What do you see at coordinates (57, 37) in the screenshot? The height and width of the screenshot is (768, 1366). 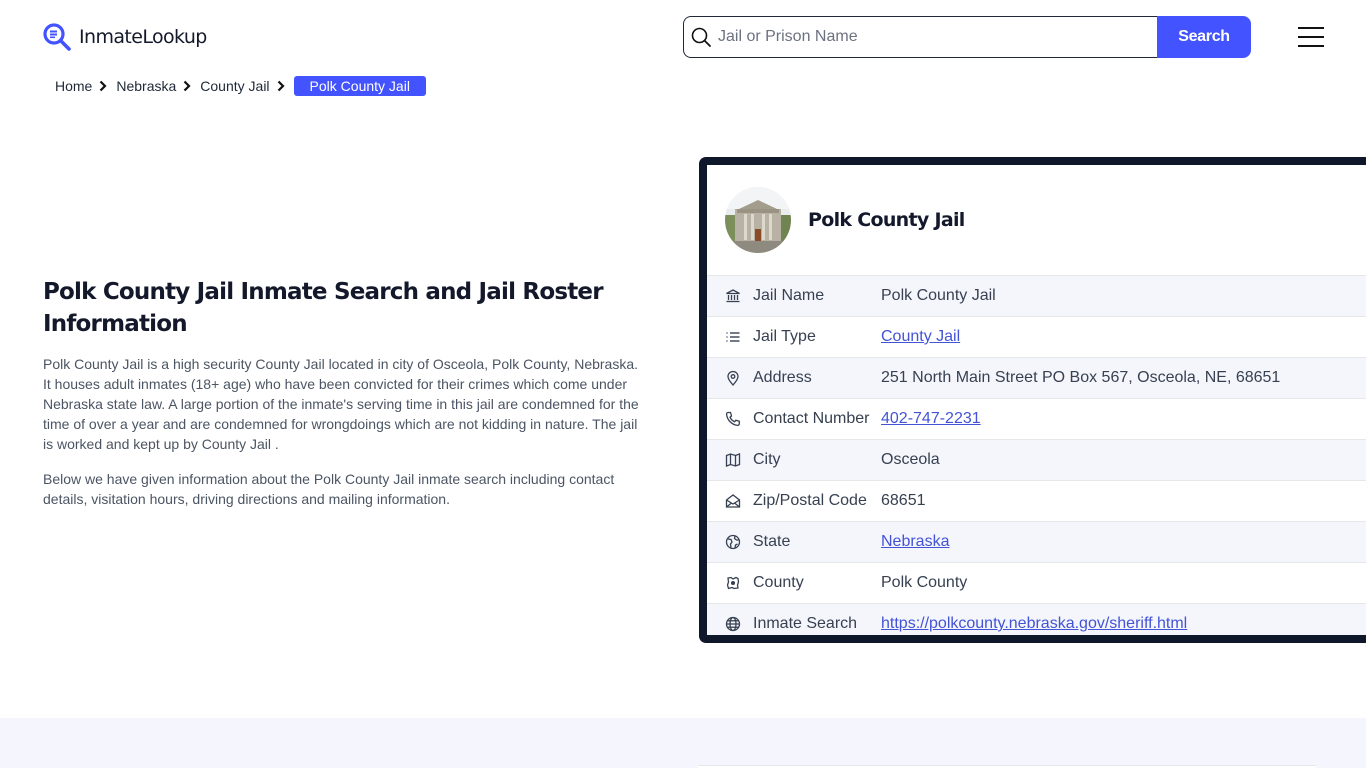 I see `logo-magnifier-icon` at bounding box center [57, 37].